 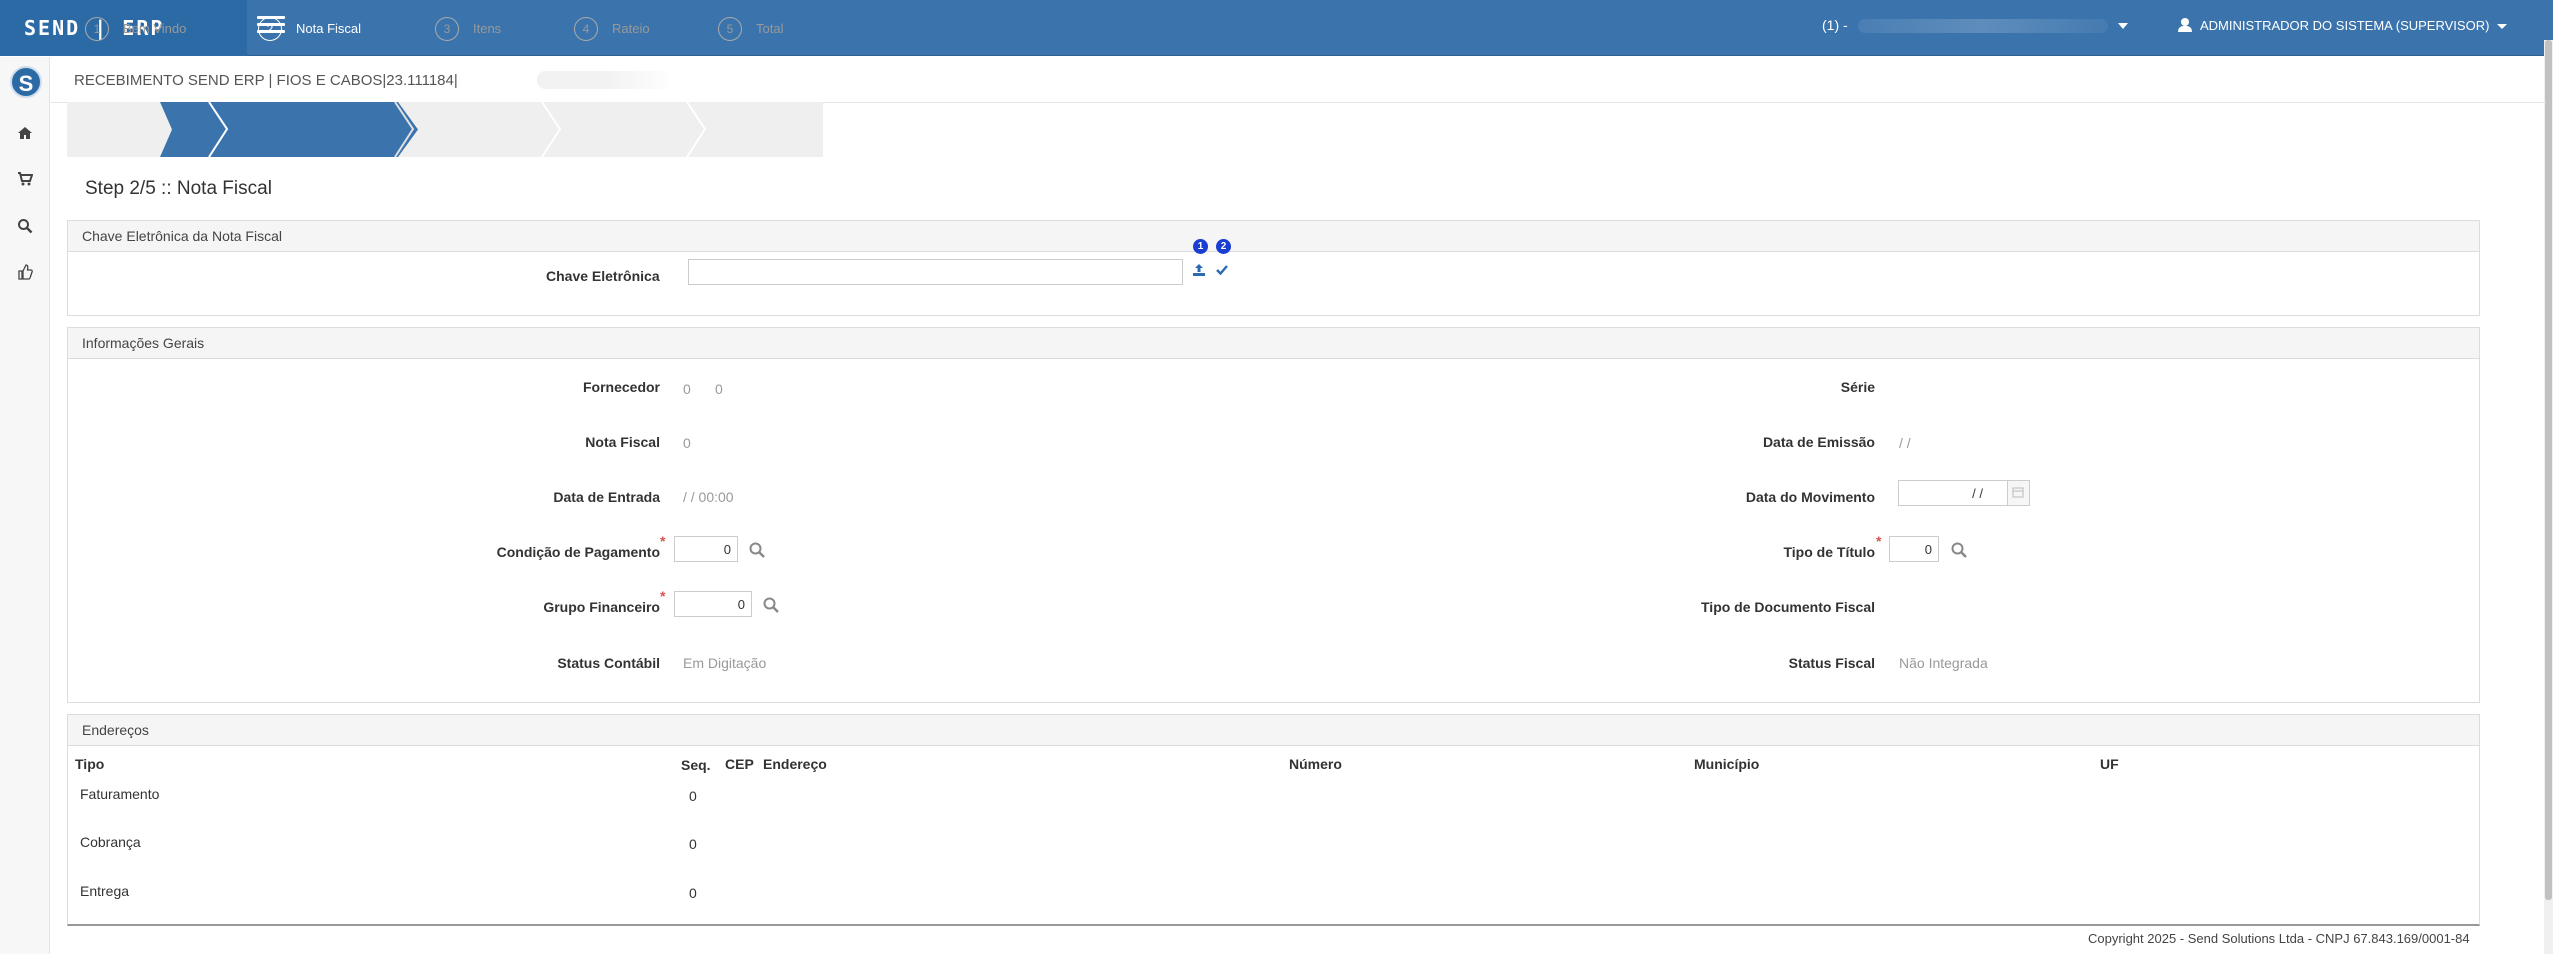 What do you see at coordinates (447, 28) in the screenshot?
I see `step-number: 3` at bounding box center [447, 28].